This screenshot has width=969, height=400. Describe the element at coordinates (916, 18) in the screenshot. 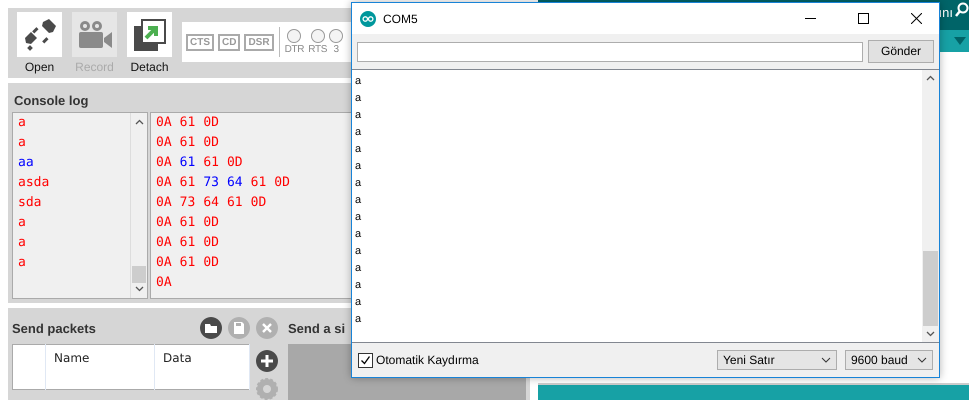

I see `close-icon` at that location.